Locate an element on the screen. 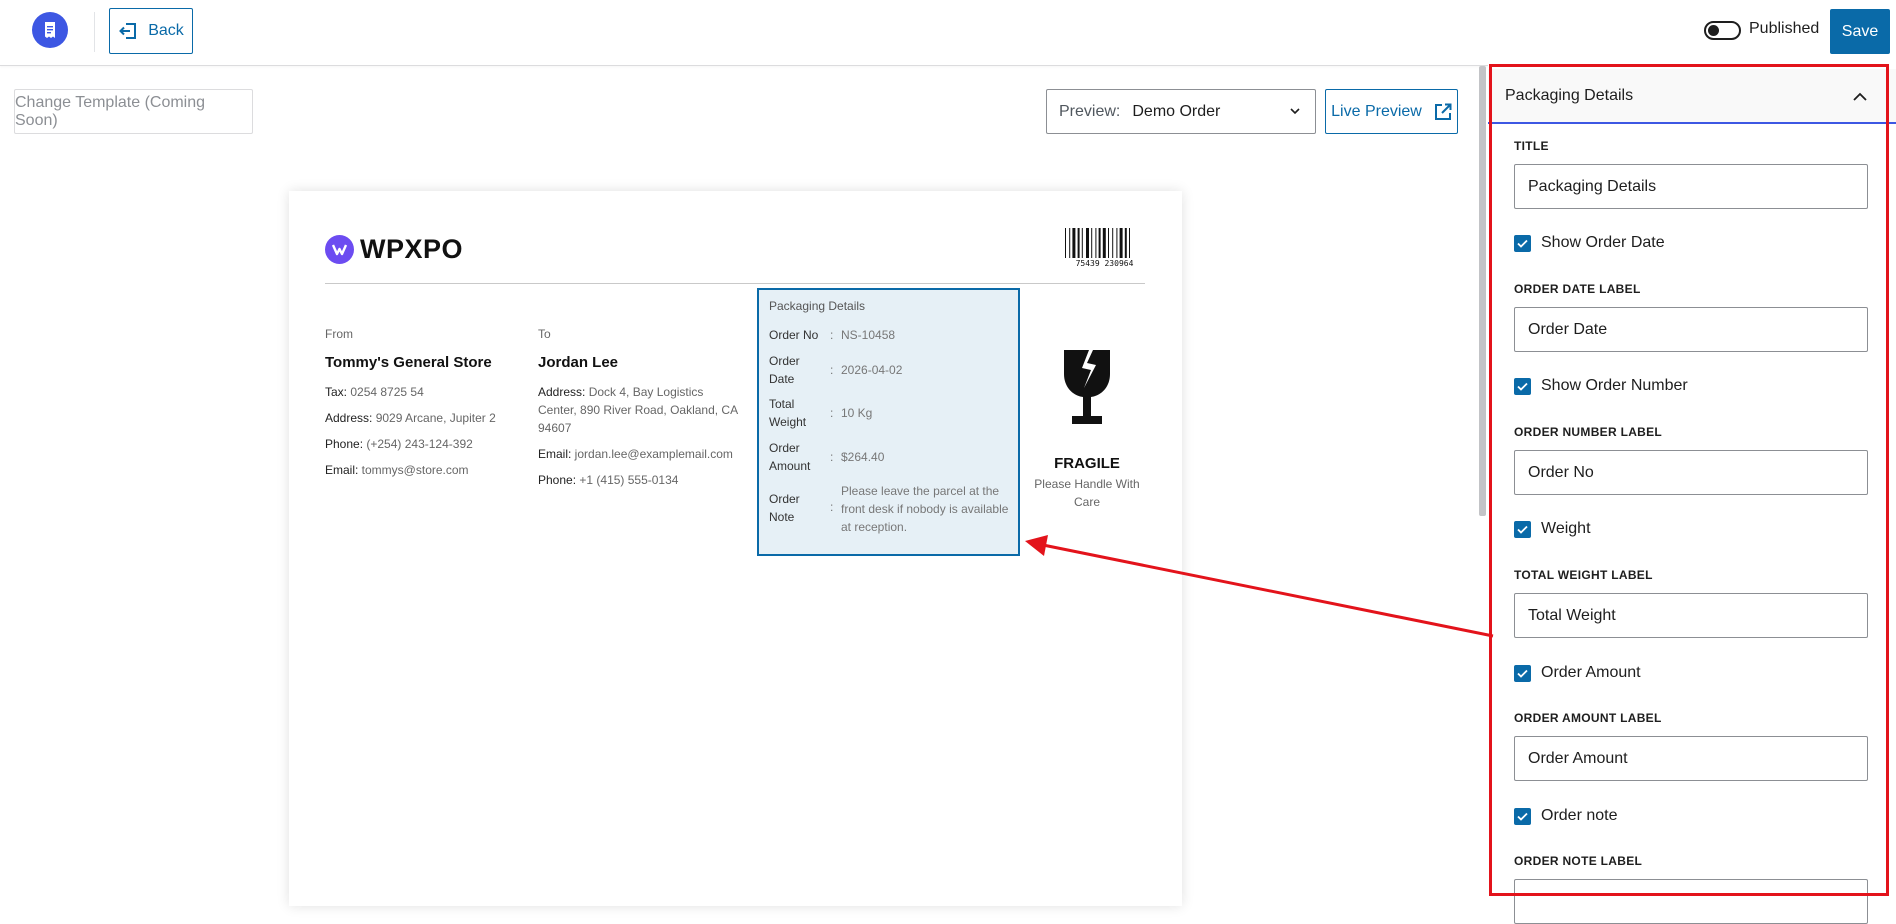  divider is located at coordinates (94, 32).